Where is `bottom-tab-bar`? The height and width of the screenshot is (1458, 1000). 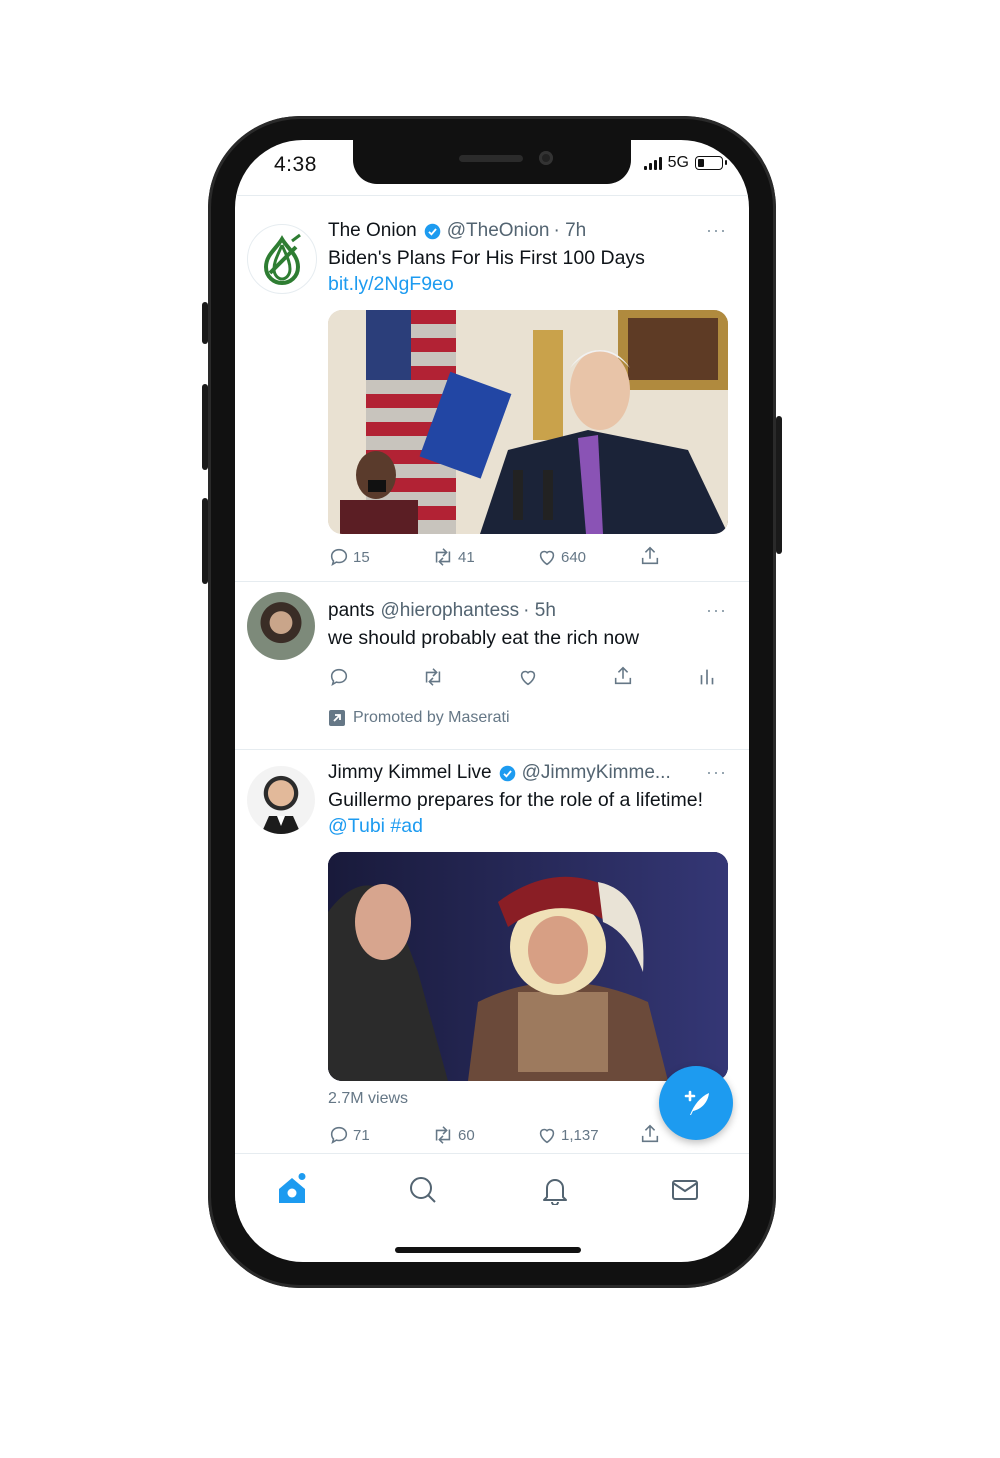 bottom-tab-bar is located at coordinates (492, 1193).